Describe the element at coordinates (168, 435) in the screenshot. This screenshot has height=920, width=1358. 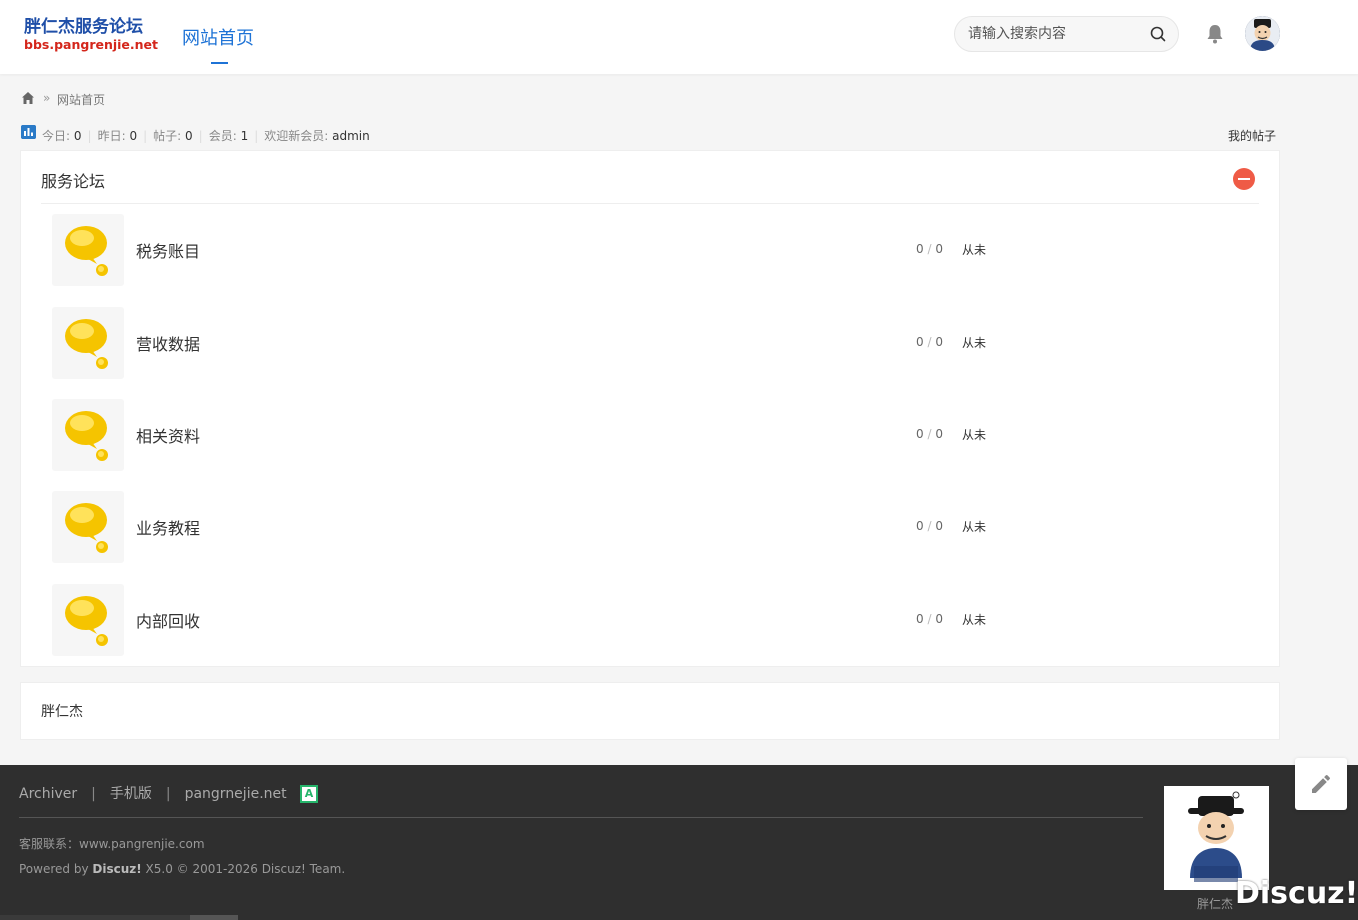
I see `forum-name-link: 相关资料` at that location.